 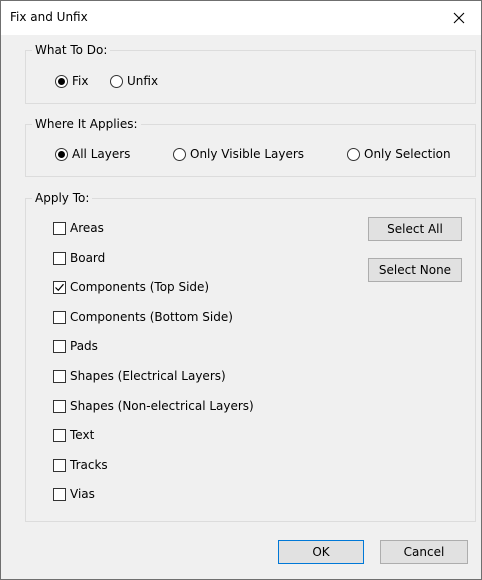 What do you see at coordinates (247, 154) in the screenshot?
I see `radio-only-visible-layers-label: Only Visible Layers` at bounding box center [247, 154].